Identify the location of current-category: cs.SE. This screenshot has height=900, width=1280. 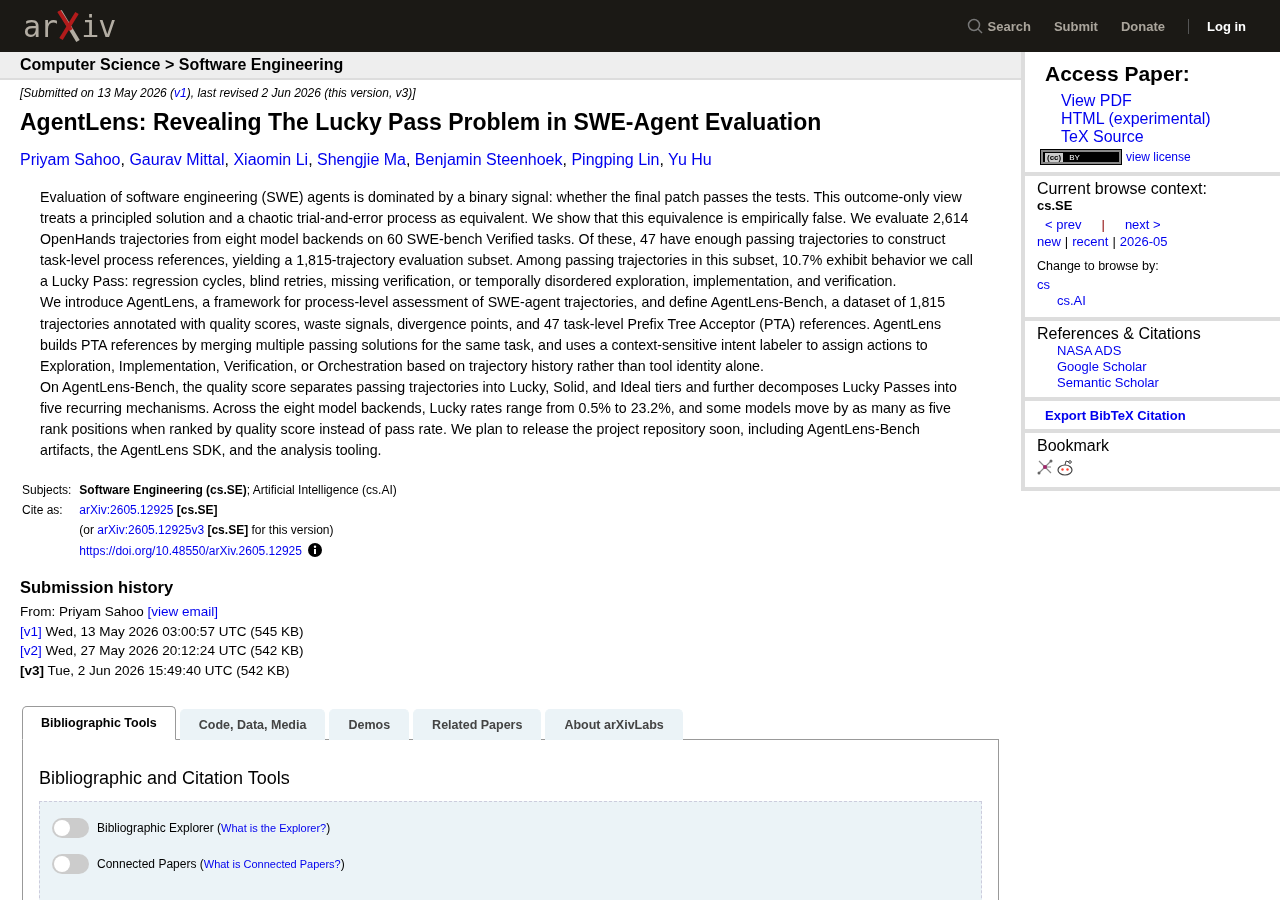
(1055, 205).